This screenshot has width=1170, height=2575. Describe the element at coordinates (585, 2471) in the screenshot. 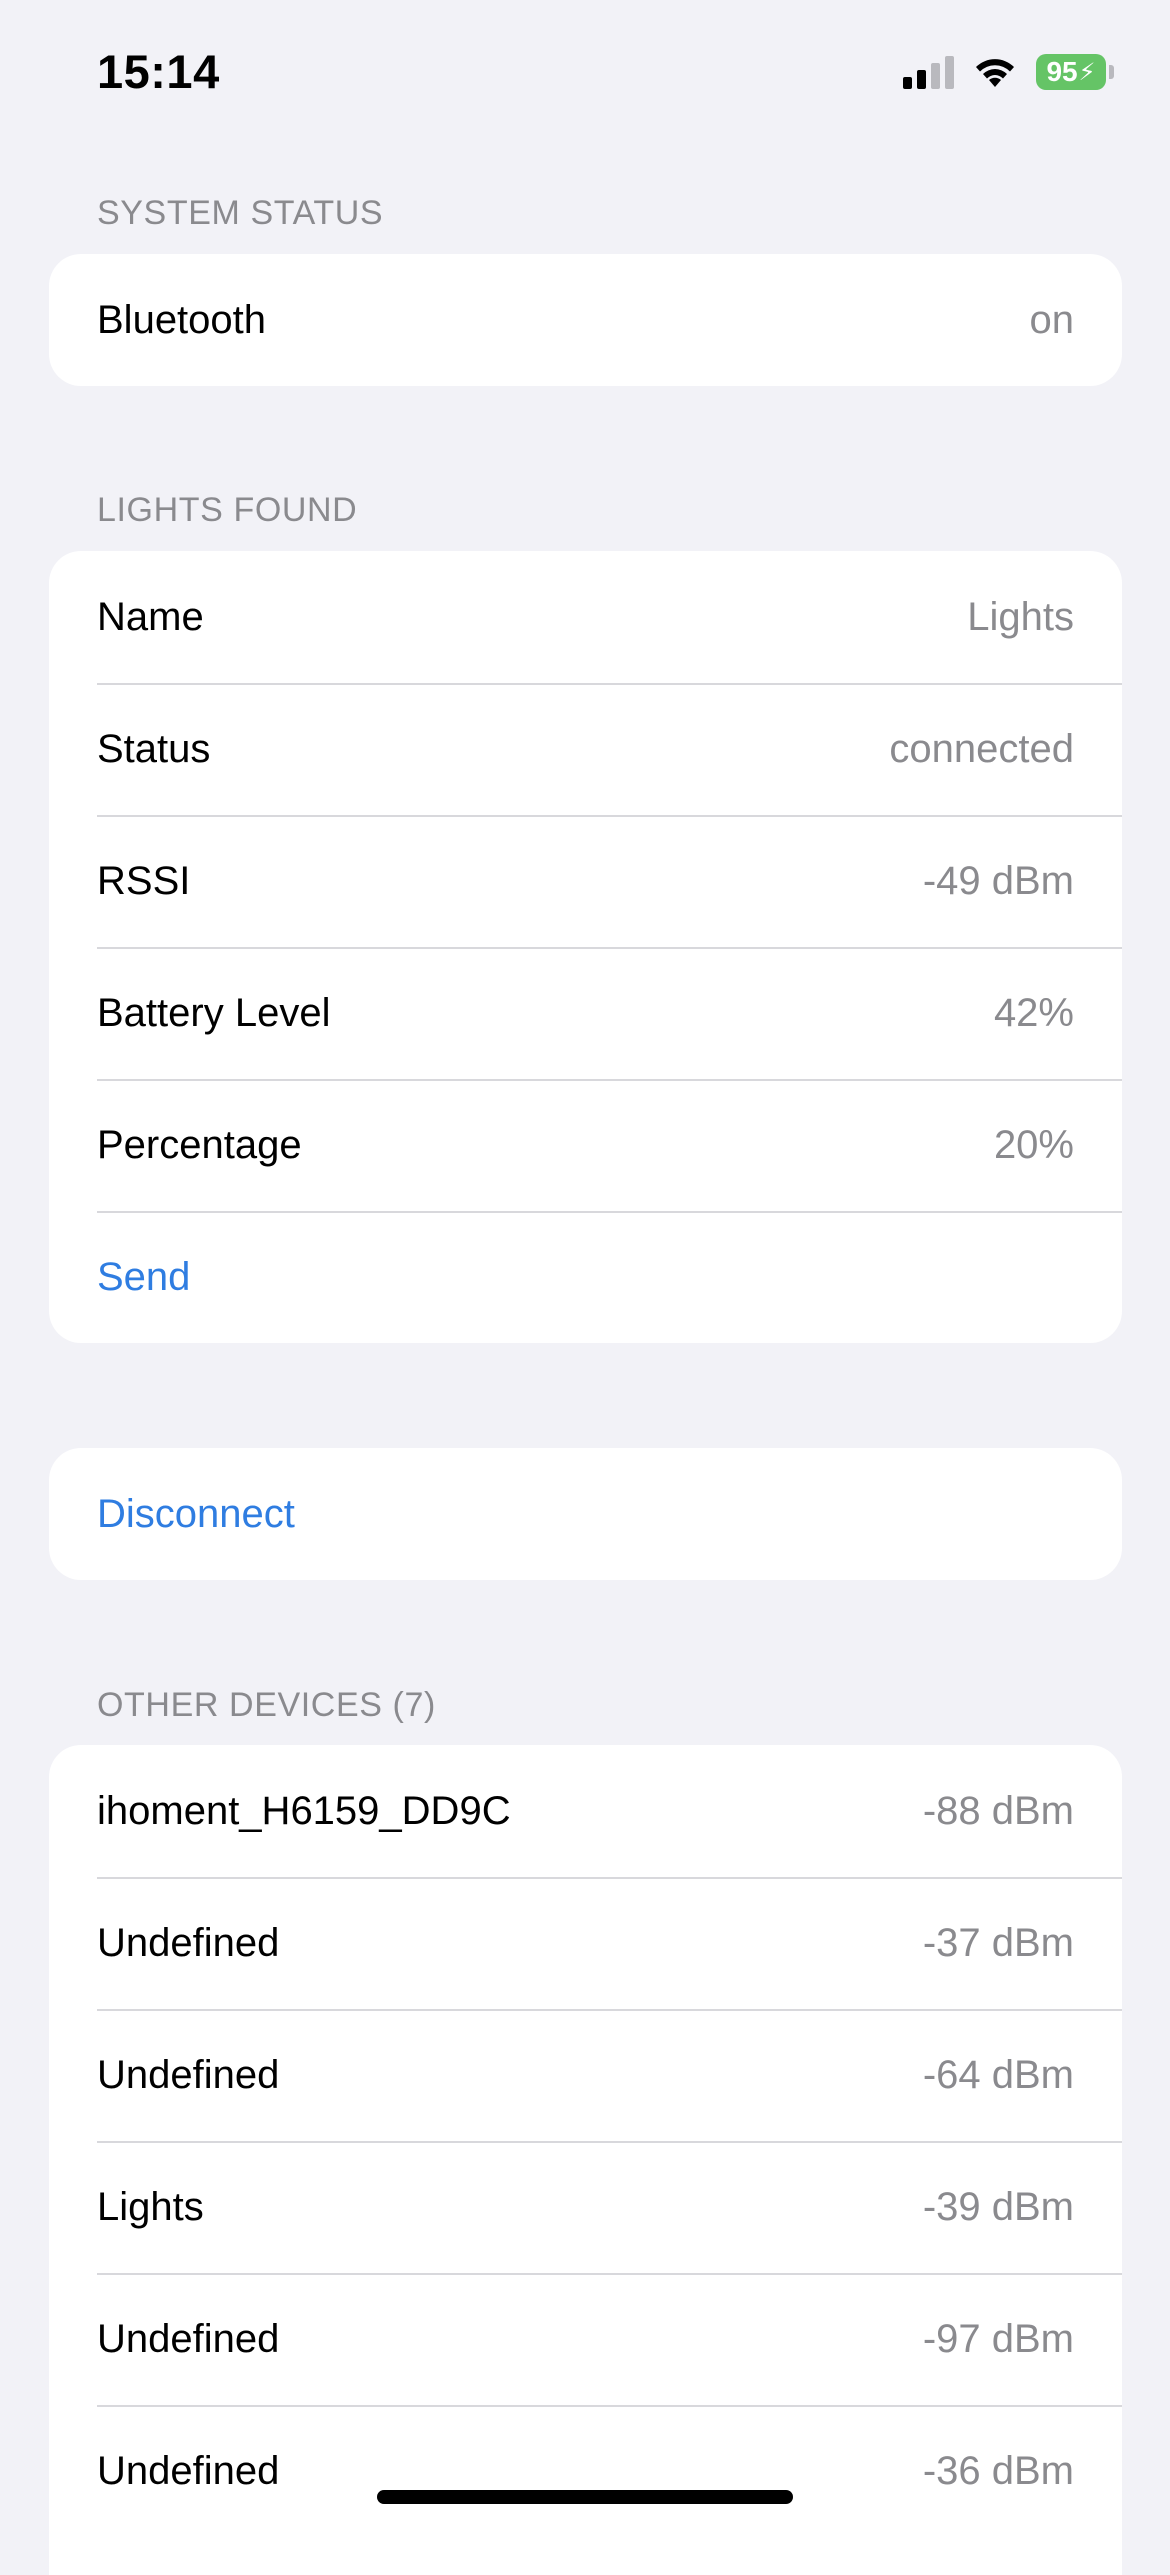

I see `device-row: Undefined -36 dBm` at that location.